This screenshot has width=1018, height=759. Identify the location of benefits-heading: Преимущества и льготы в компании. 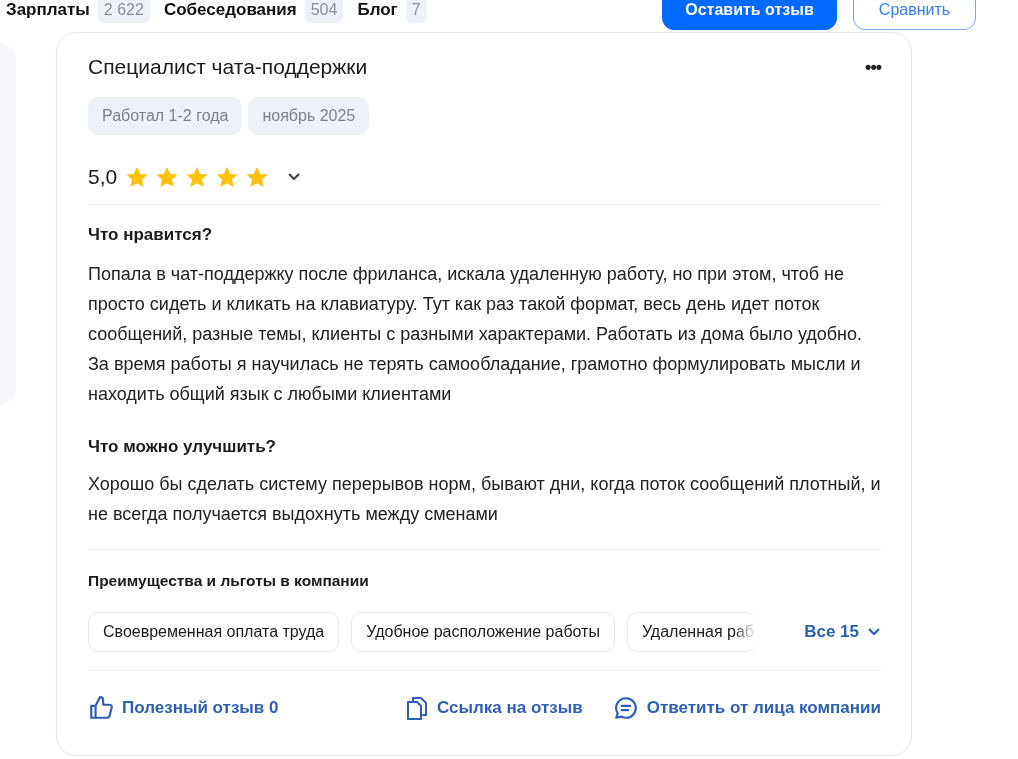
(229, 581).